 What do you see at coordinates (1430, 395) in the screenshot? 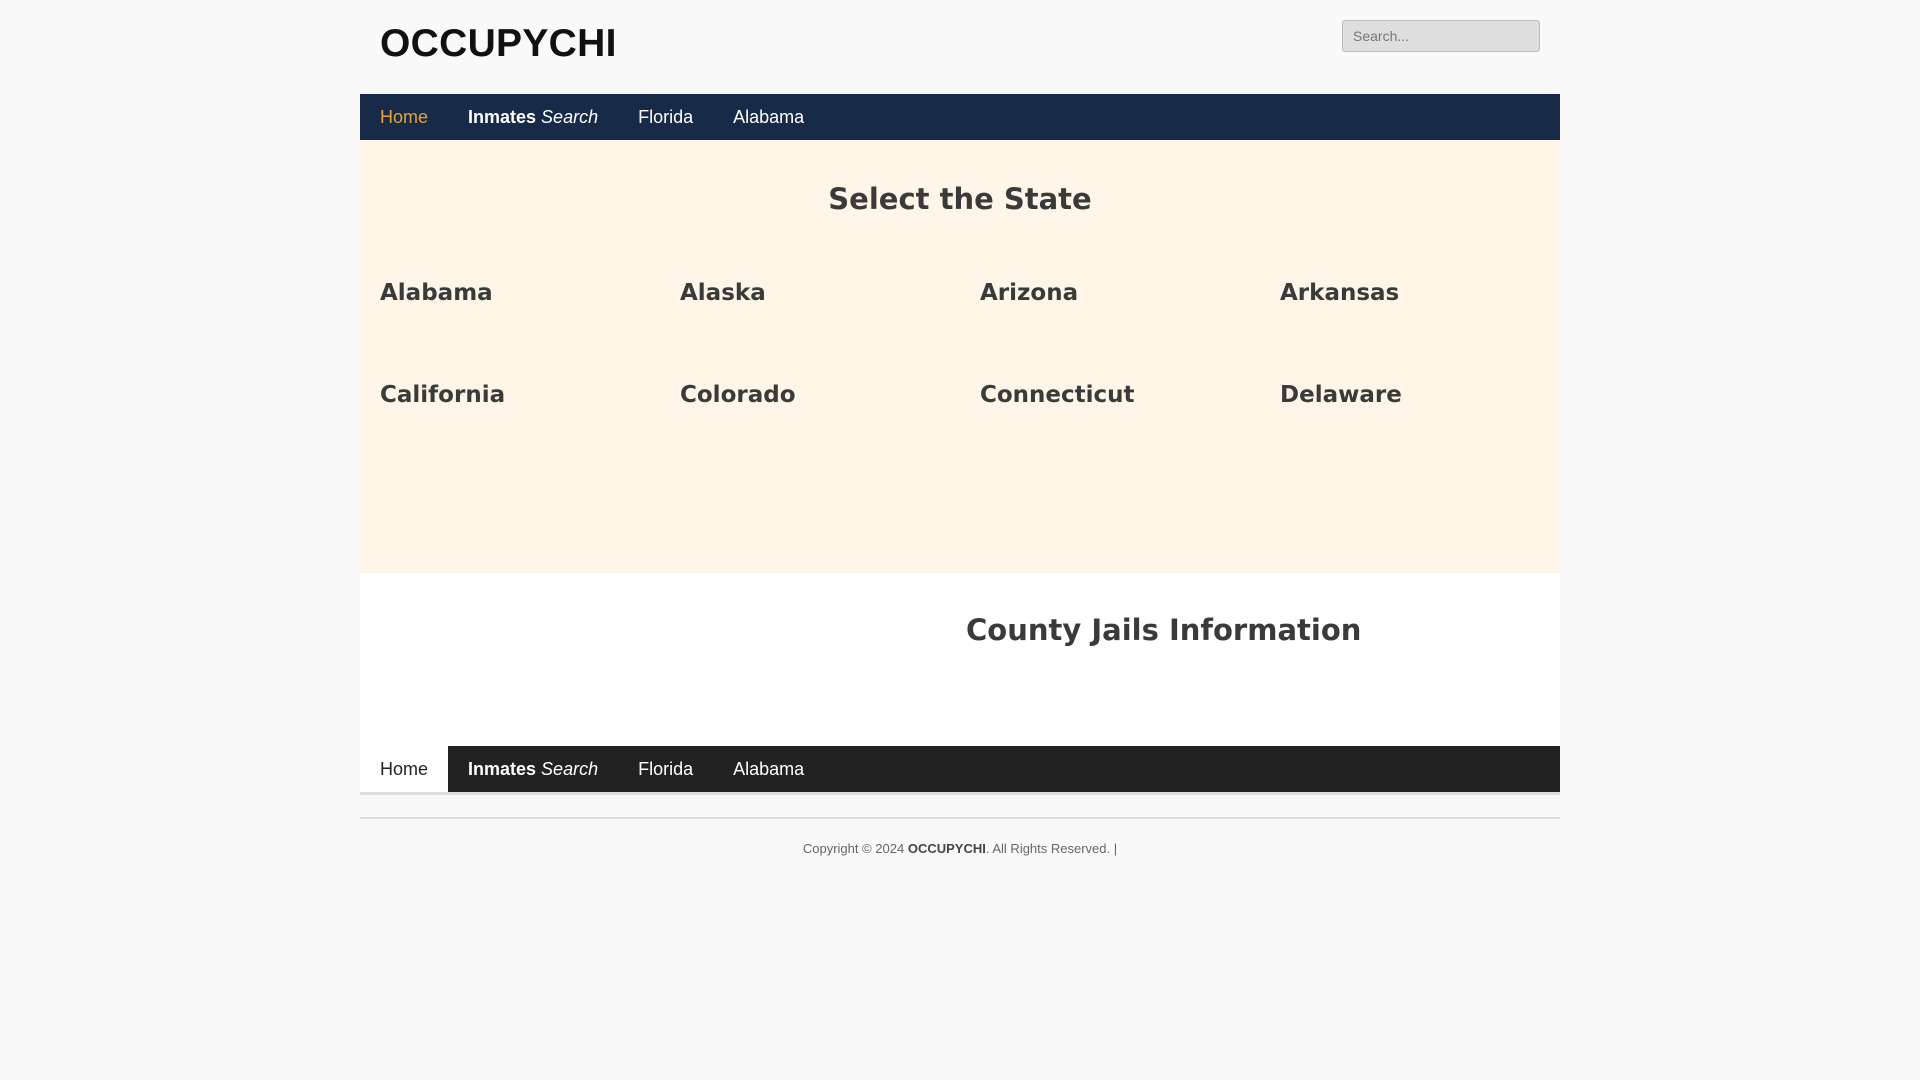
I see `state-link-delaware: Delaware` at bounding box center [1430, 395].